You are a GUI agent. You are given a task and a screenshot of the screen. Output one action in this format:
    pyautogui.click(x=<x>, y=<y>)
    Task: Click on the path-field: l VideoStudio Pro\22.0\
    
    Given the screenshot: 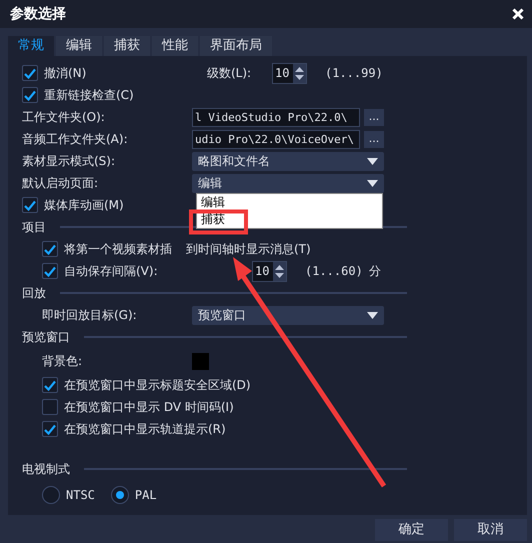 What is the action you would take?
    pyautogui.click(x=276, y=117)
    